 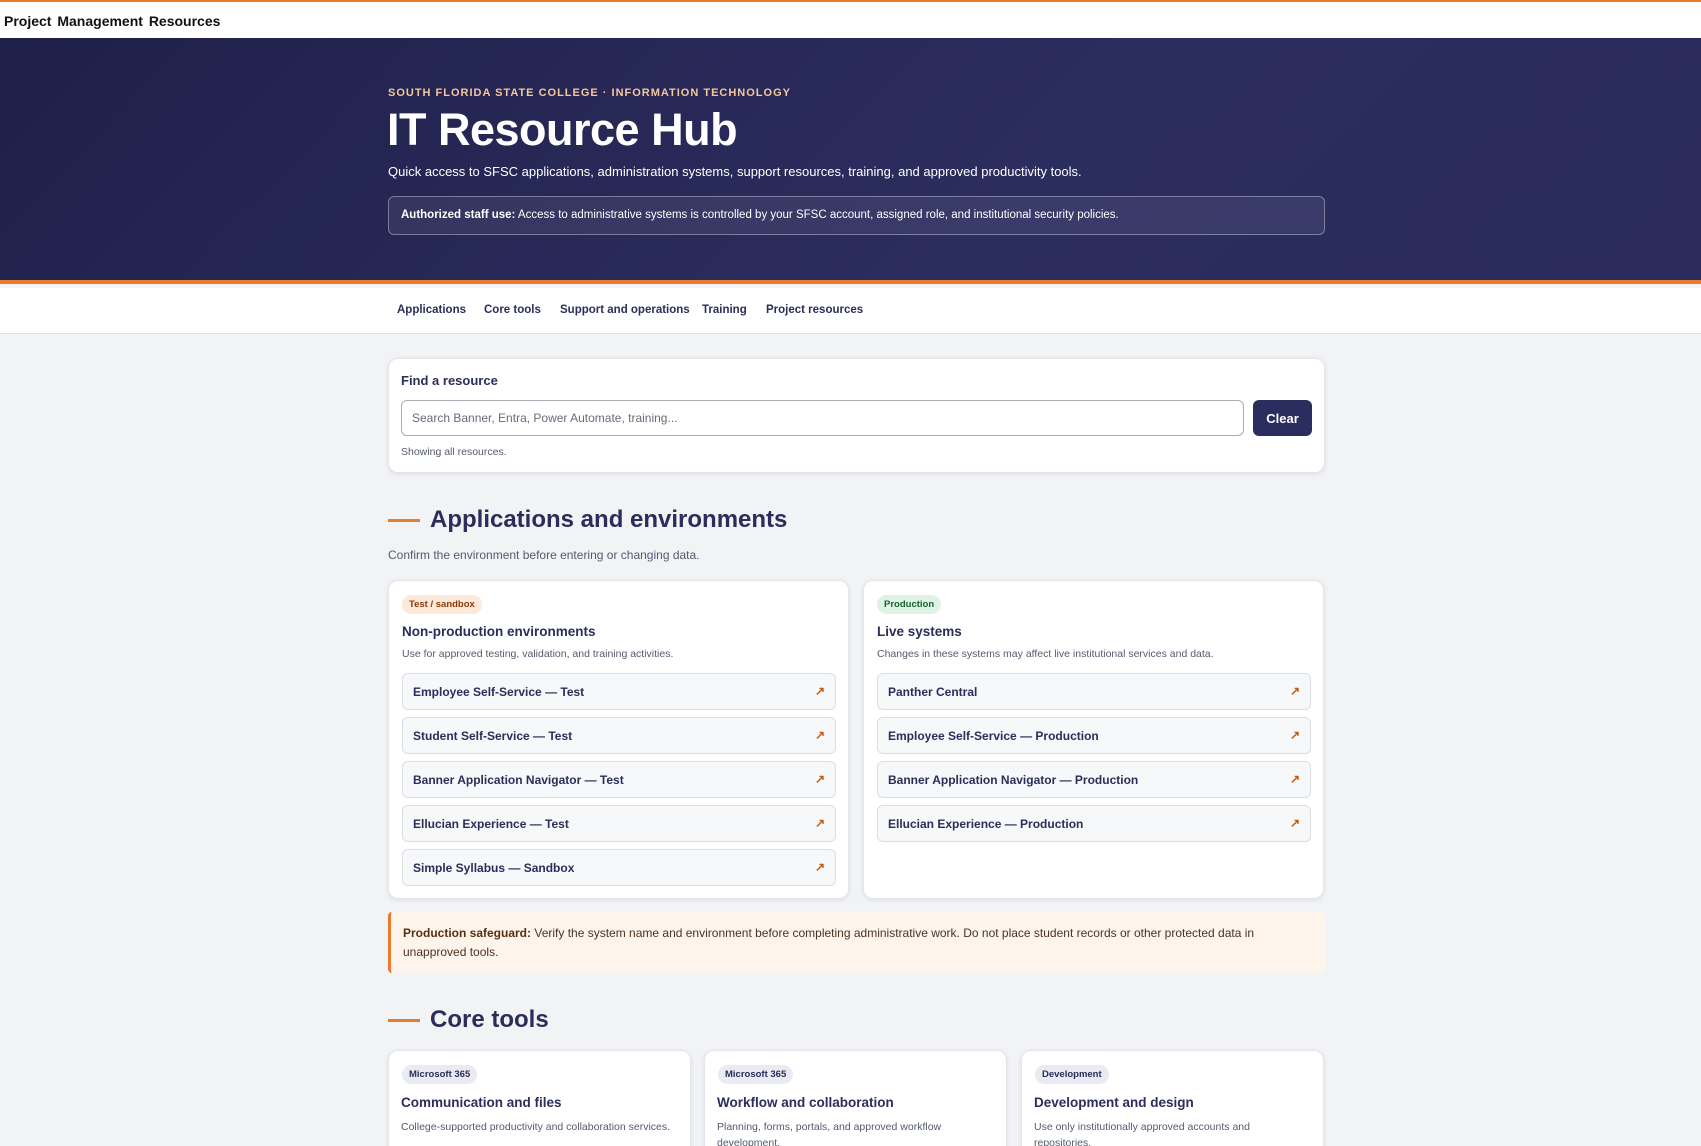 What do you see at coordinates (491, 824) in the screenshot?
I see `link-label: Ellucian Experience — Test` at bounding box center [491, 824].